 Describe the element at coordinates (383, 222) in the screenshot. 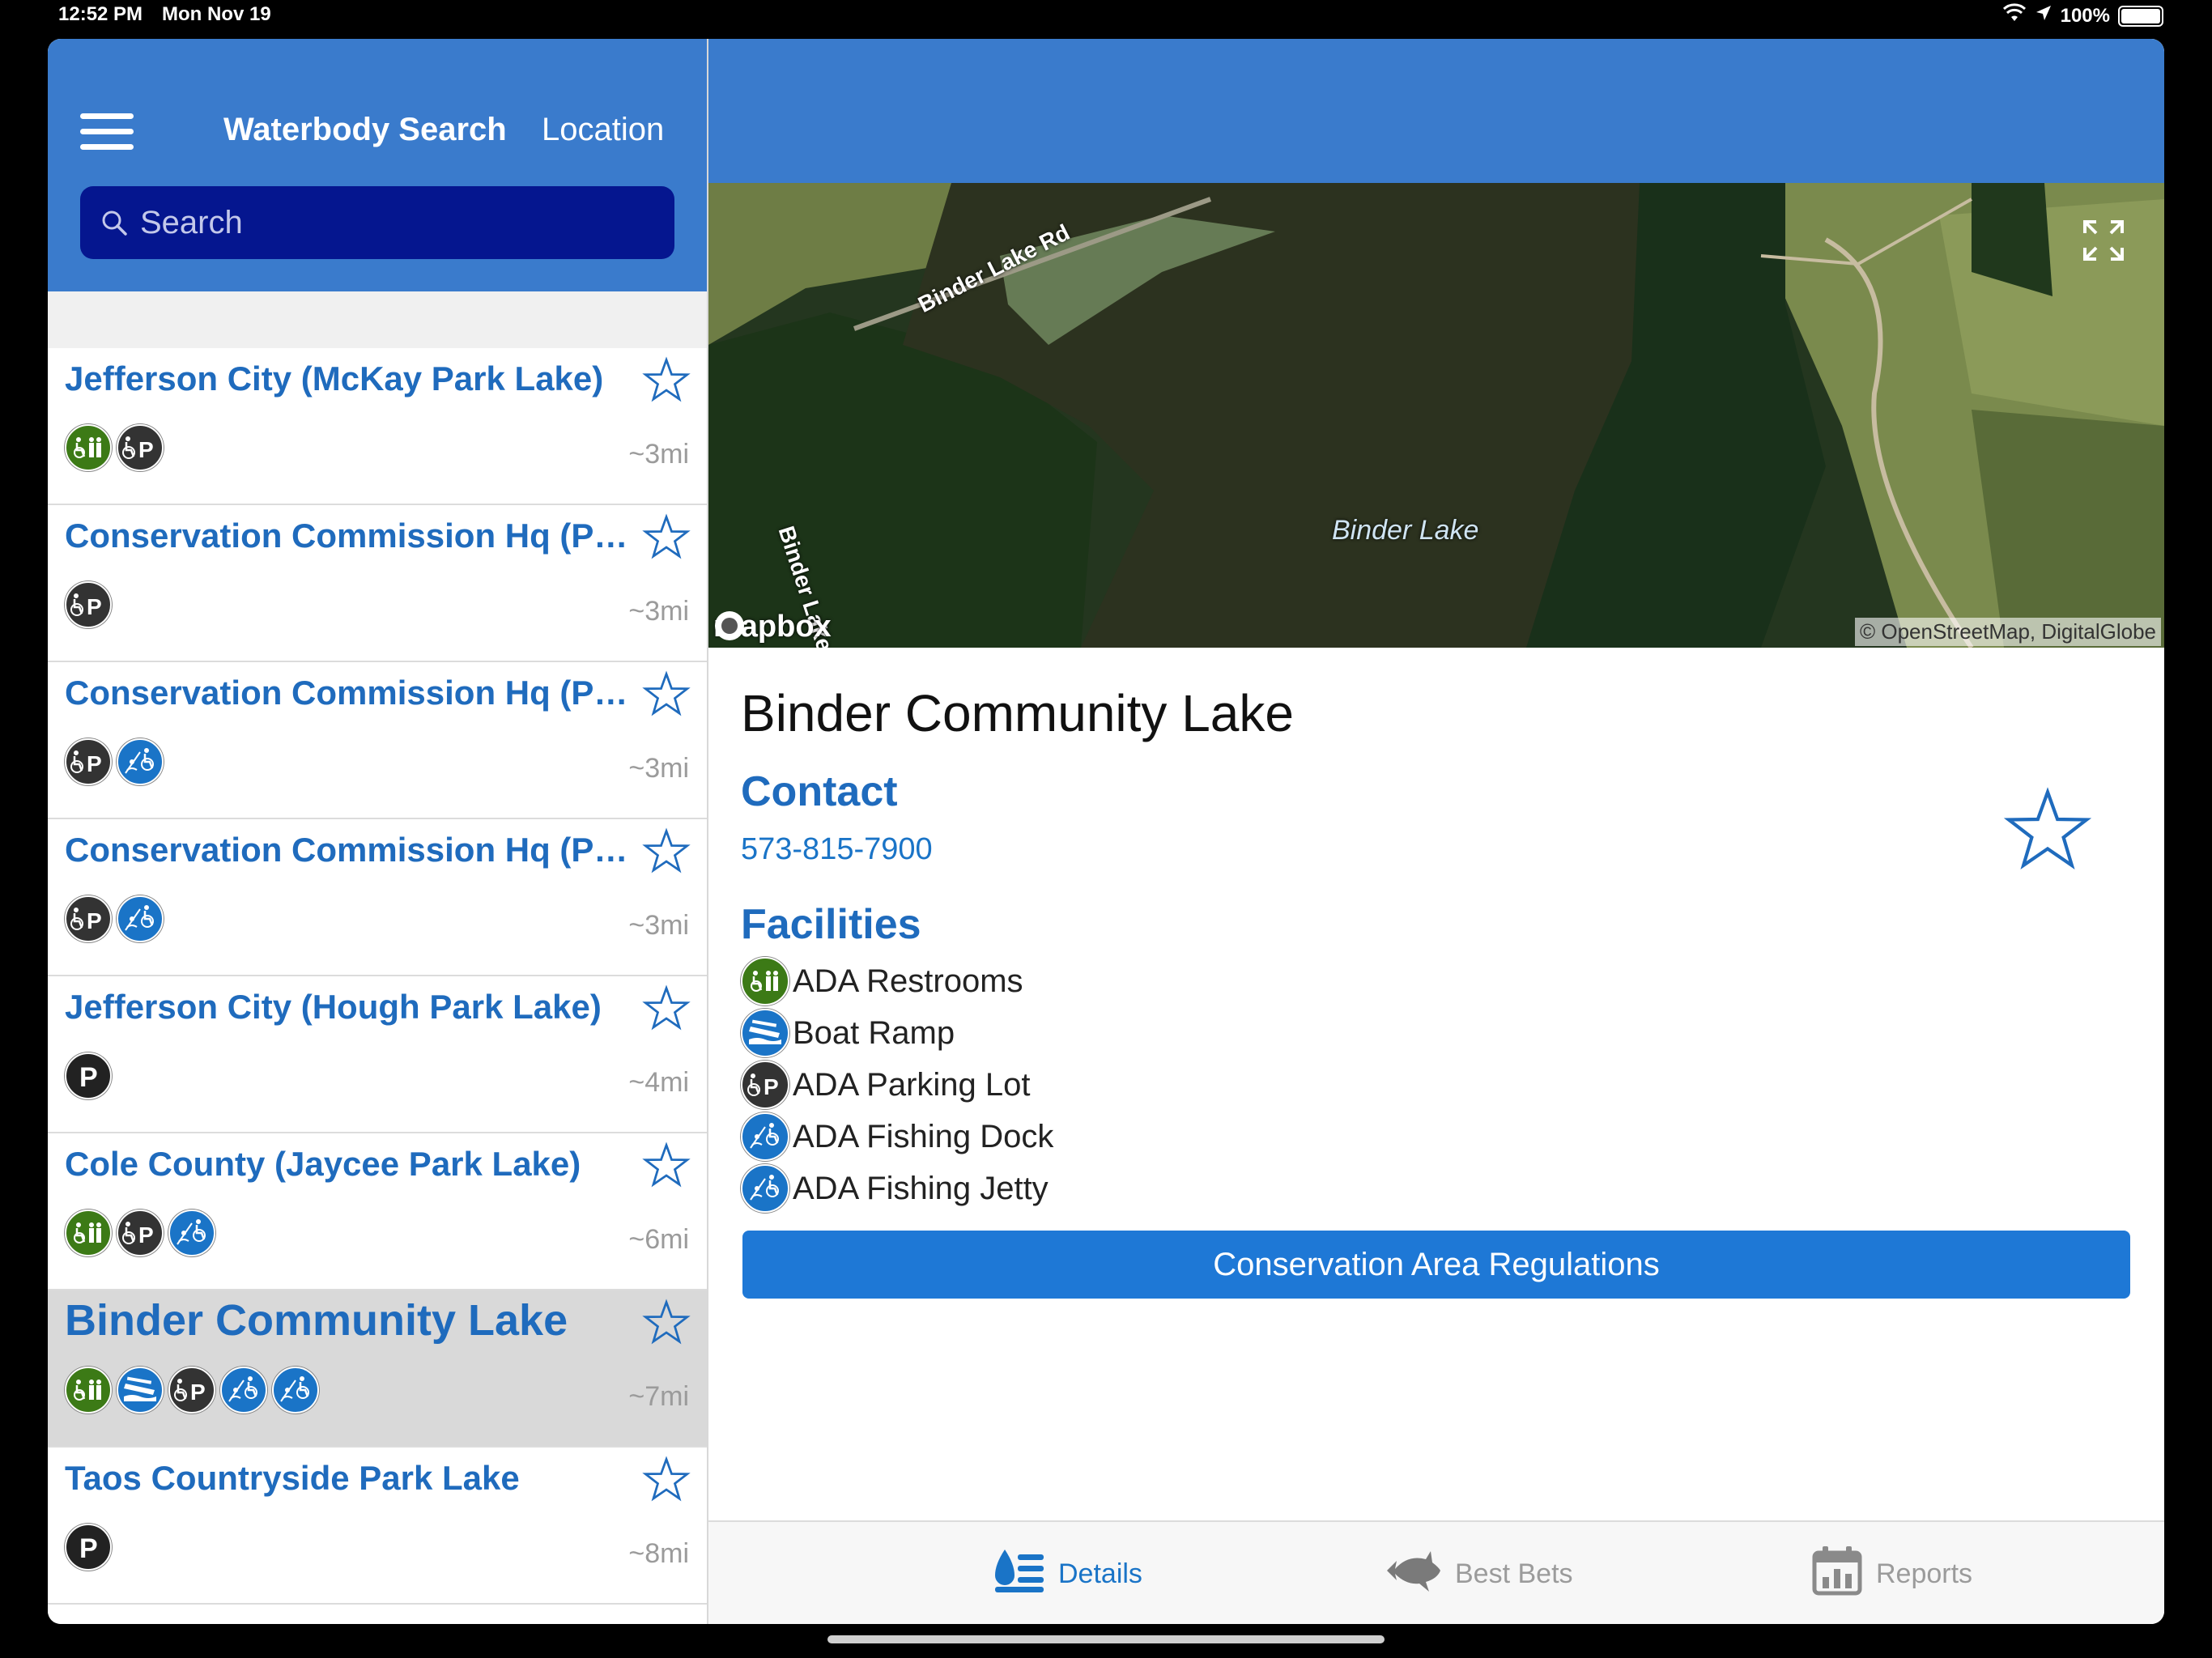

I see `search-input` at that location.